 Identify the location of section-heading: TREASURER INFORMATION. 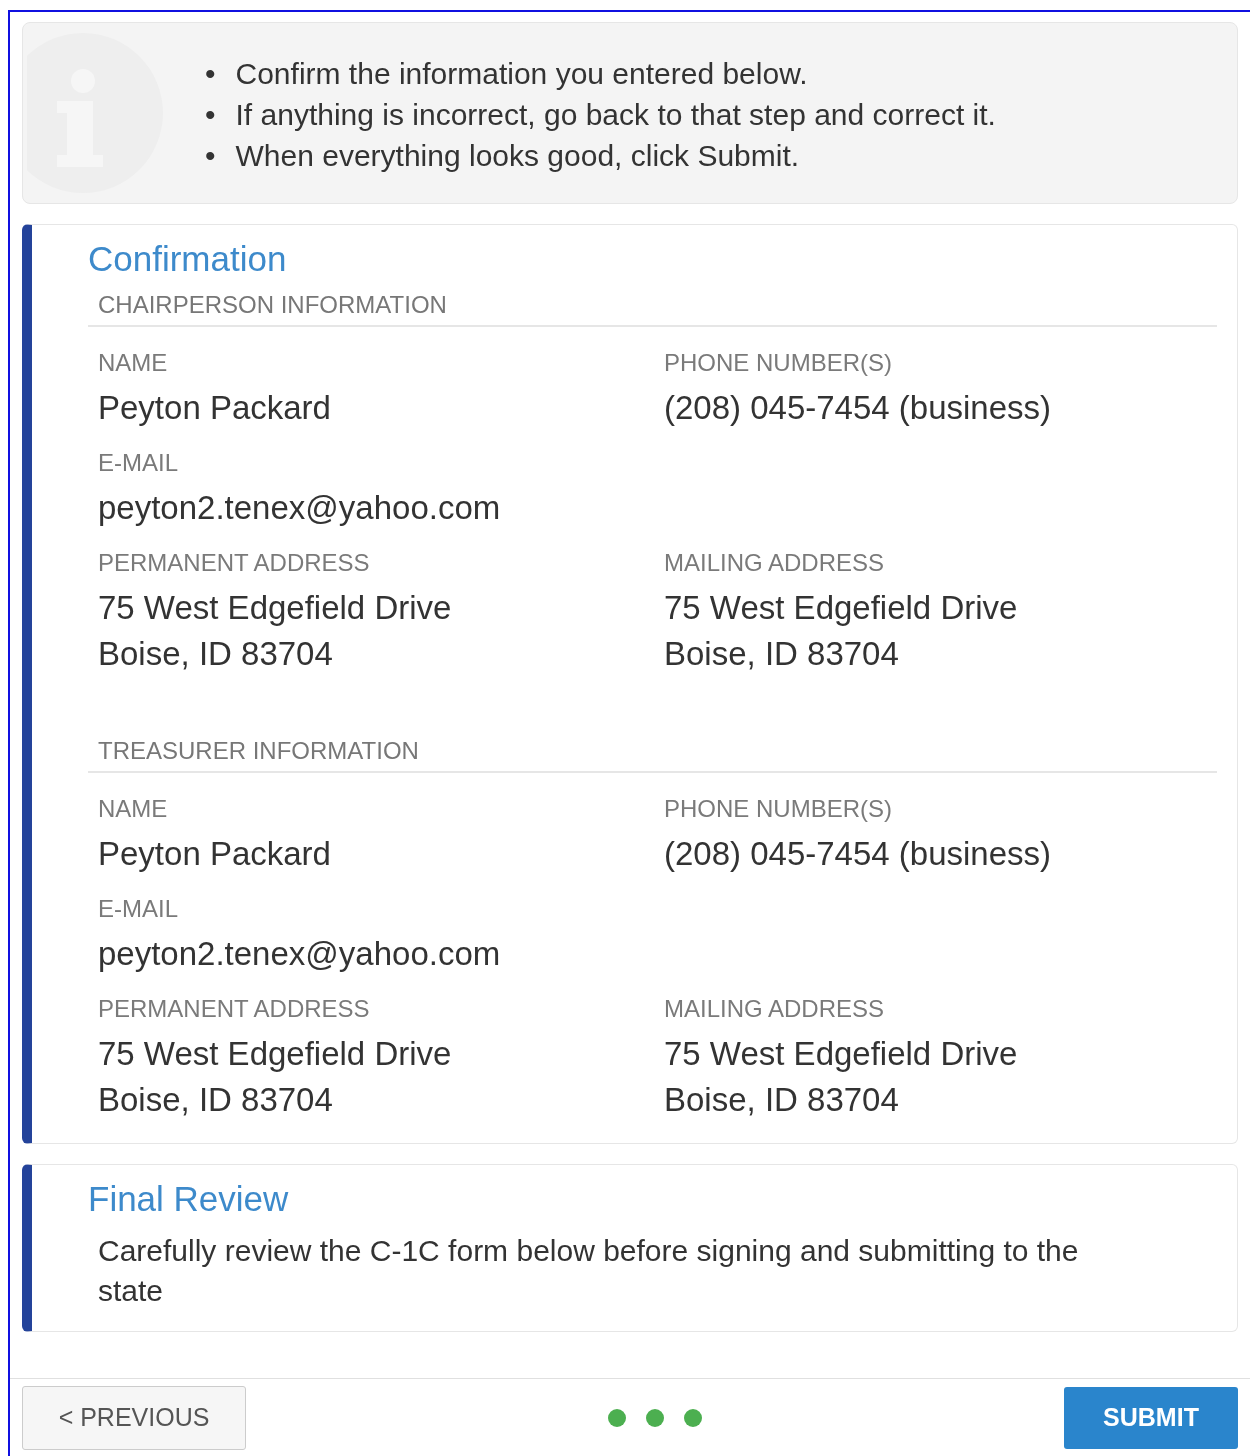
(652, 755).